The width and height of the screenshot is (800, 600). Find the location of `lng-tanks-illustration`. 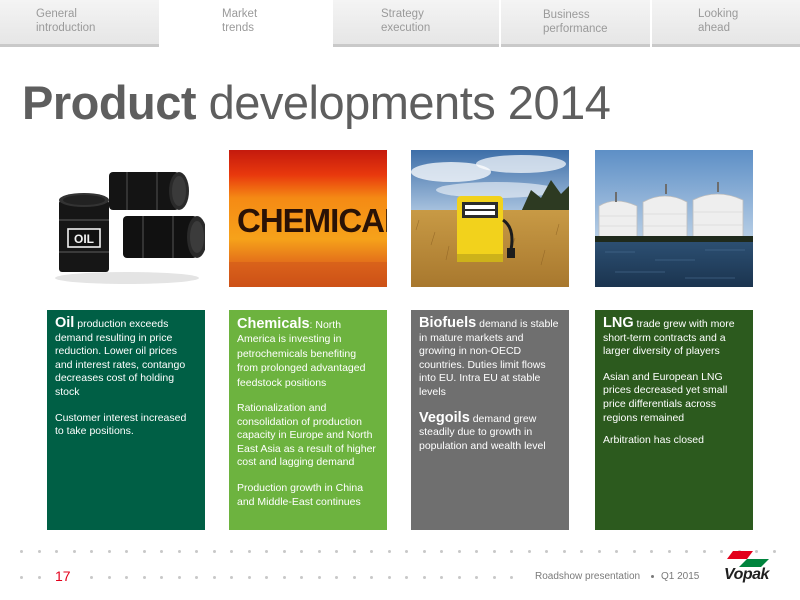

lng-tanks-illustration is located at coordinates (674, 218).